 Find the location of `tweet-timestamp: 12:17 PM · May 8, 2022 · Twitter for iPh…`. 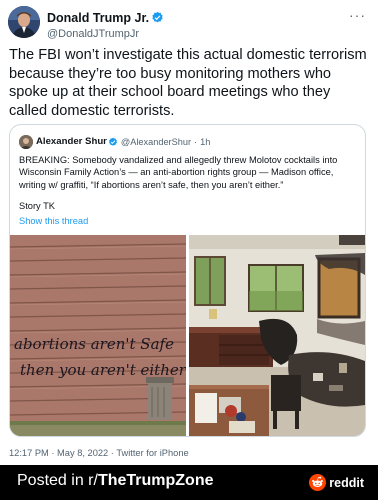

tweet-timestamp: 12:17 PM · May 8, 2022 · Twitter for iPh… is located at coordinates (99, 453).